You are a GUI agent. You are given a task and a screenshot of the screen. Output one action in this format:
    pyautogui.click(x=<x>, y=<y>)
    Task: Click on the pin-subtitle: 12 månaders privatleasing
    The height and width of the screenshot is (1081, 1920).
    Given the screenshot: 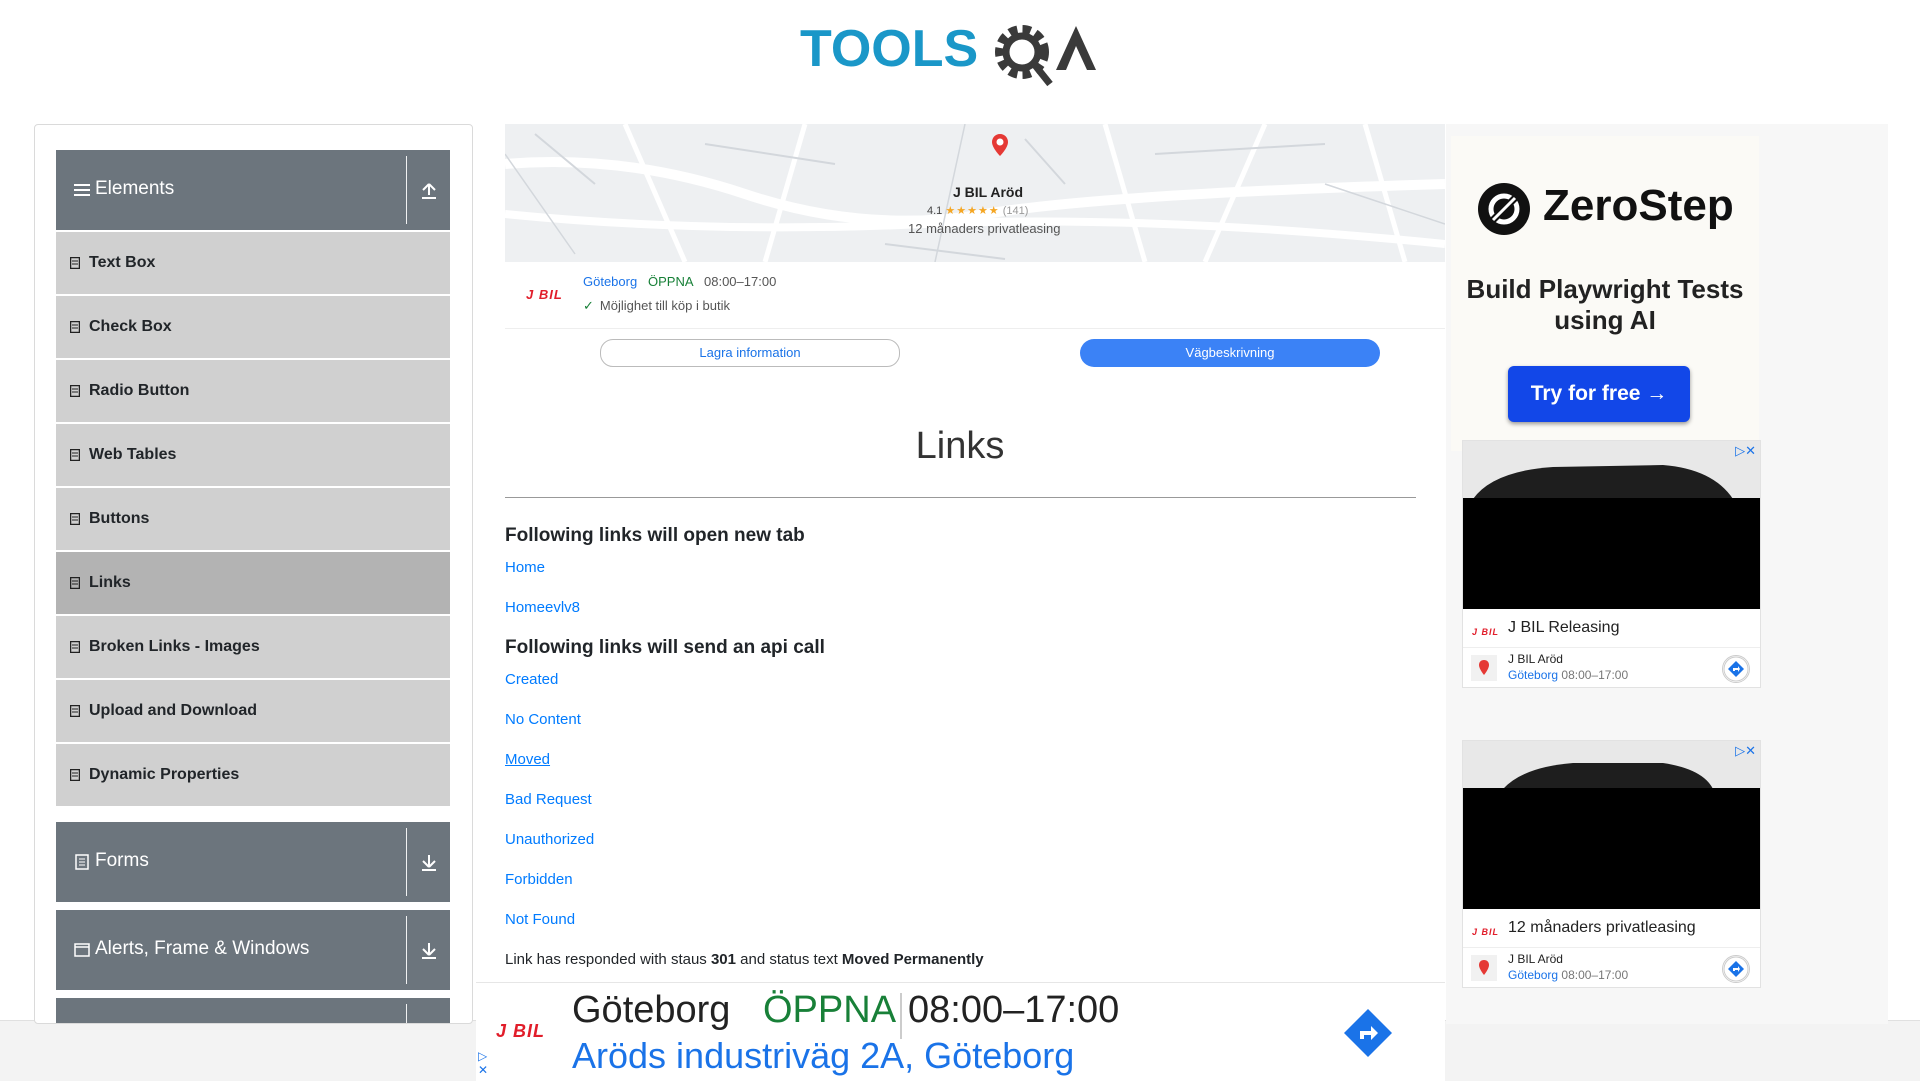 What is the action you would take?
    pyautogui.click(x=984, y=228)
    